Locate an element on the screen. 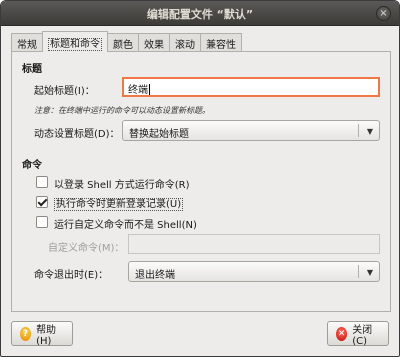 This screenshot has height=357, width=400. custom-command-field-label: 自定义命令(M)： is located at coordinates (86, 248).